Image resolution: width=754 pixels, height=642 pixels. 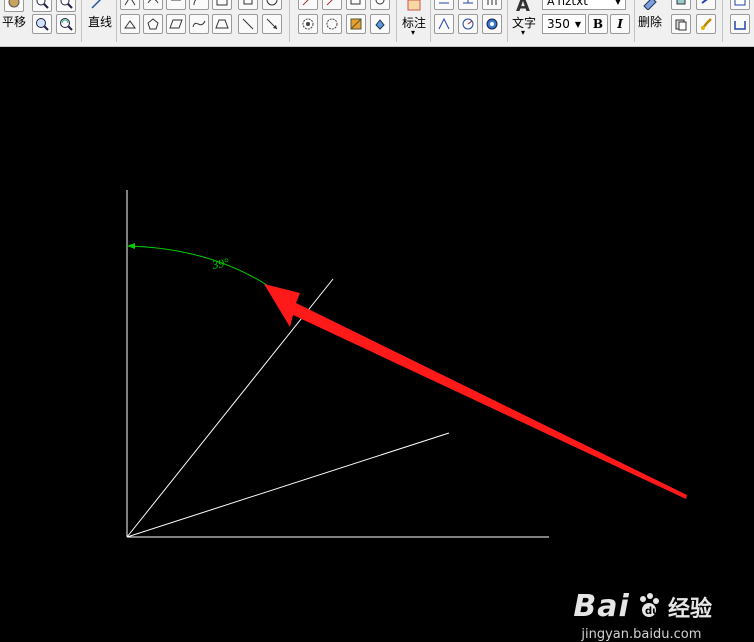 What do you see at coordinates (308, 5) in the screenshot?
I see `trim-icon` at bounding box center [308, 5].